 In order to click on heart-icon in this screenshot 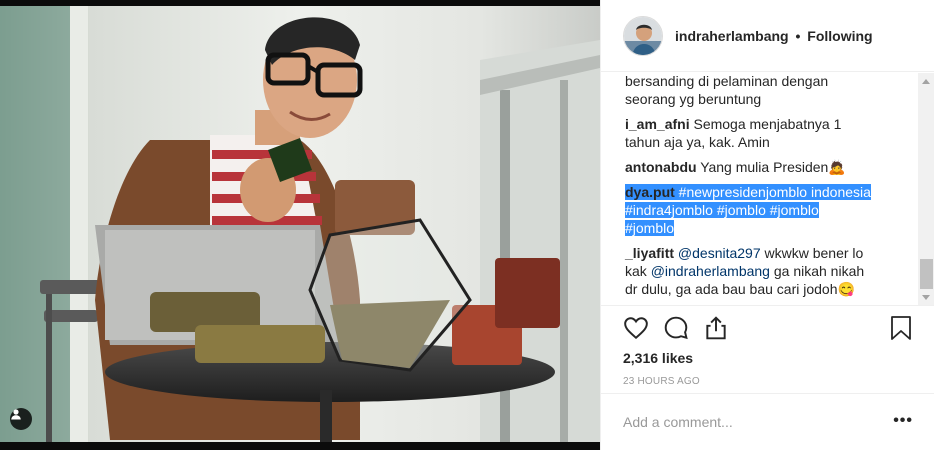, I will do `click(636, 328)`.